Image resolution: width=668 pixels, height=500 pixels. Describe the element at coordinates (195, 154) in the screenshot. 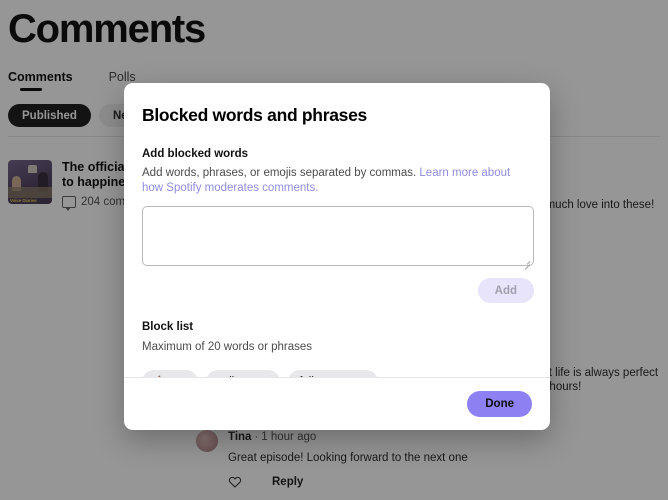

I see `add-blocked-words-label: Add blocked words` at that location.